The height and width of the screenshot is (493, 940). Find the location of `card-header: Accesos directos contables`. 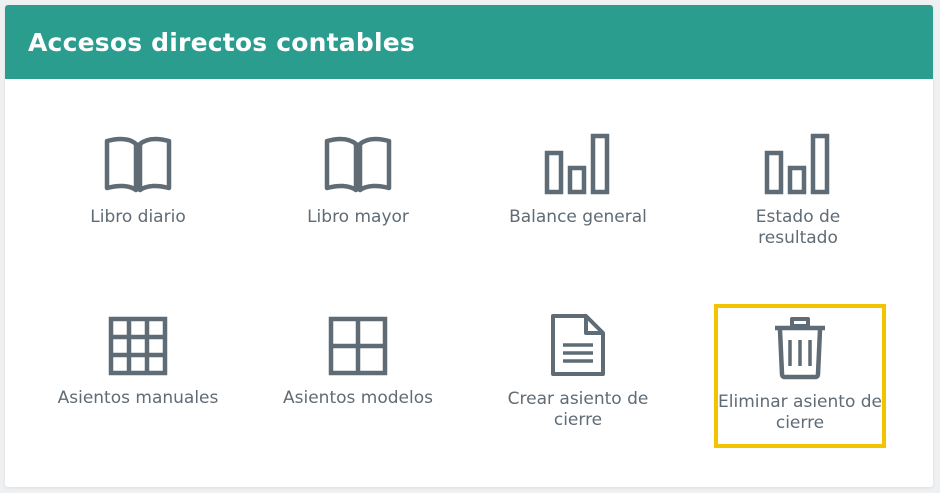

card-header: Accesos directos contables is located at coordinates (469, 42).